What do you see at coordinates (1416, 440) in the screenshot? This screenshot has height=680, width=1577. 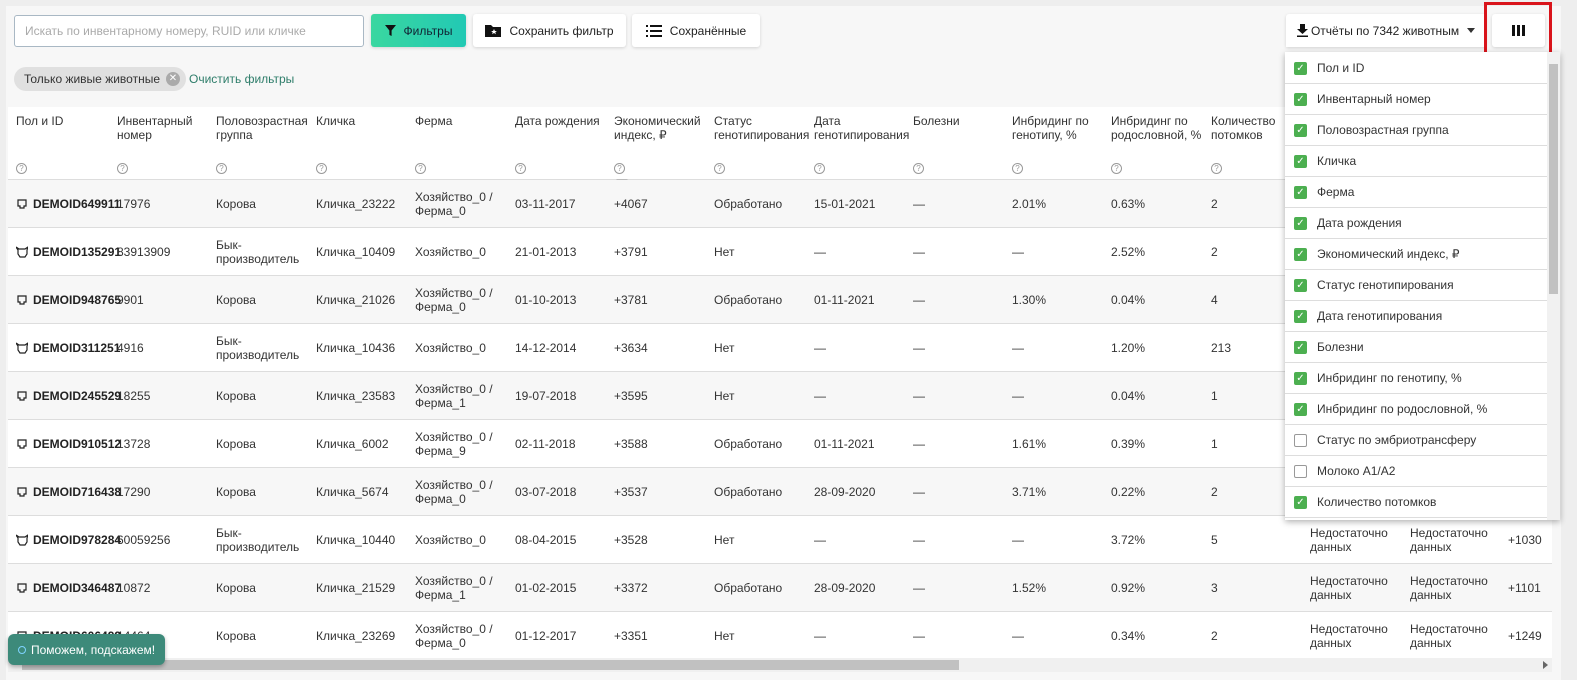 I see `column-toggle: Статус по эмбриотрансферу` at bounding box center [1416, 440].